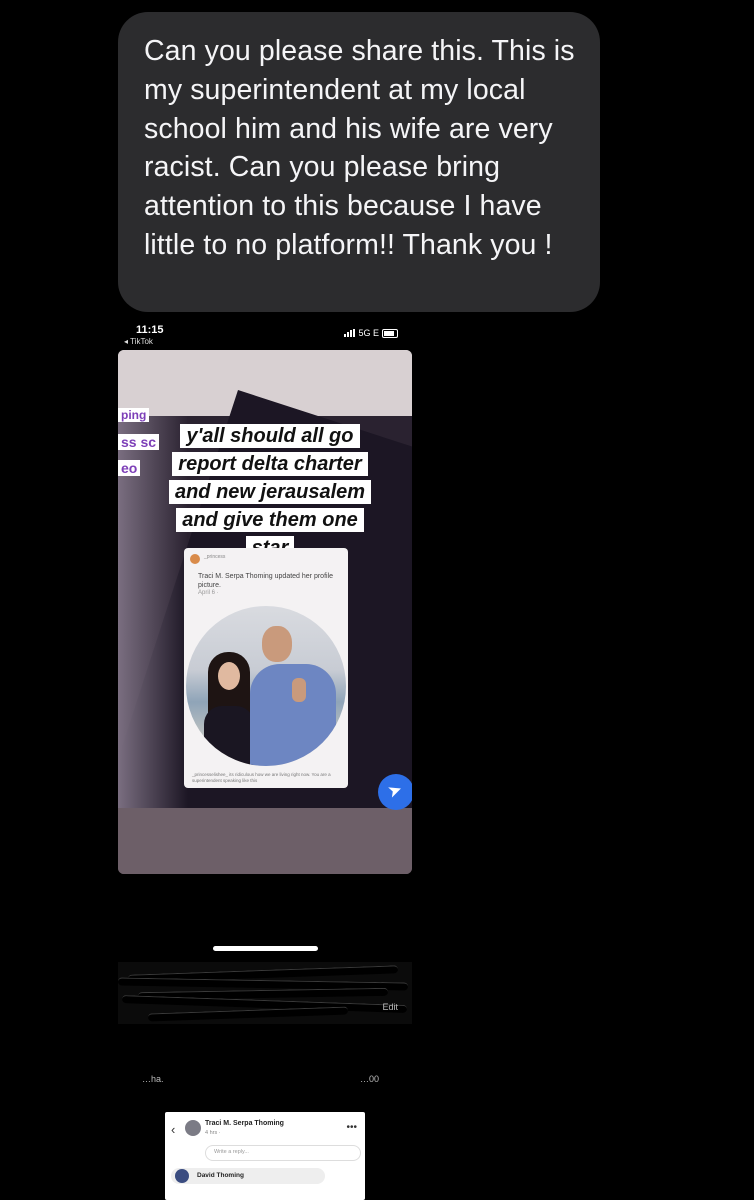 The image size is (754, 1200). Describe the element at coordinates (153, 1079) in the screenshot. I see `ghost-text: …ha.` at that location.